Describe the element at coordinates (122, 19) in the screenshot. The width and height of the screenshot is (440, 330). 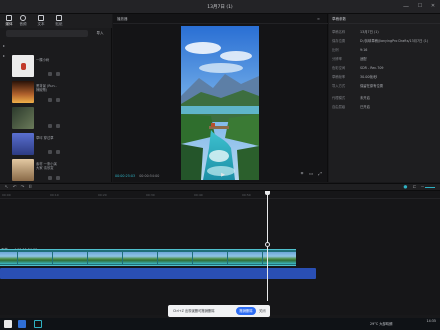
I see `player-title: 播放器` at that location.